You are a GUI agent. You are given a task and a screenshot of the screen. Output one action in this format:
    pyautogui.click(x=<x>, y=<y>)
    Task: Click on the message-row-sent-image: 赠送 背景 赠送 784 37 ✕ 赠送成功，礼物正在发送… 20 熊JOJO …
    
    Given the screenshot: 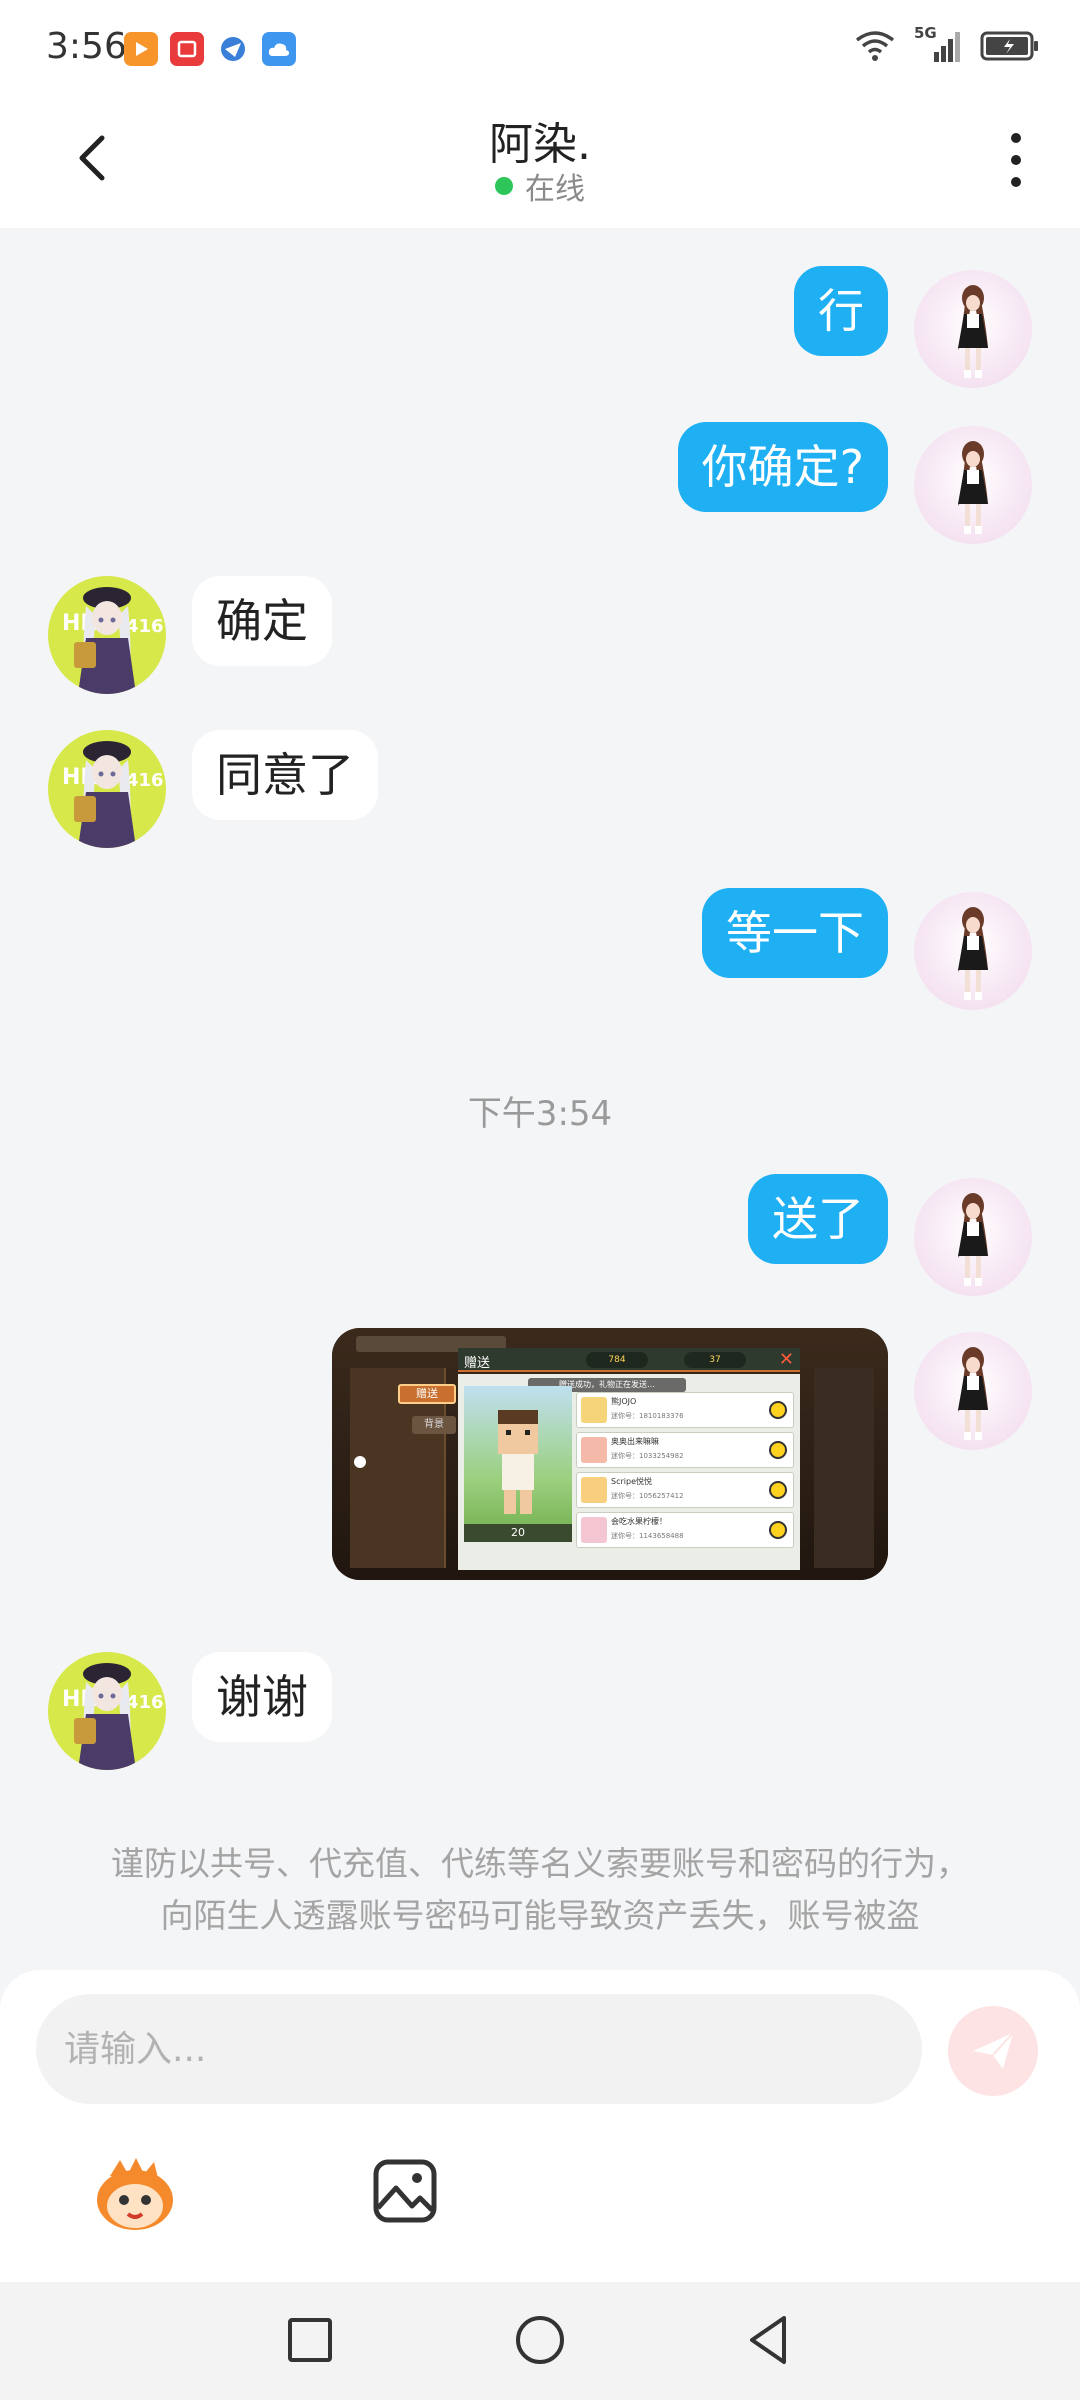 What is the action you would take?
    pyautogui.click(x=540, y=1458)
    